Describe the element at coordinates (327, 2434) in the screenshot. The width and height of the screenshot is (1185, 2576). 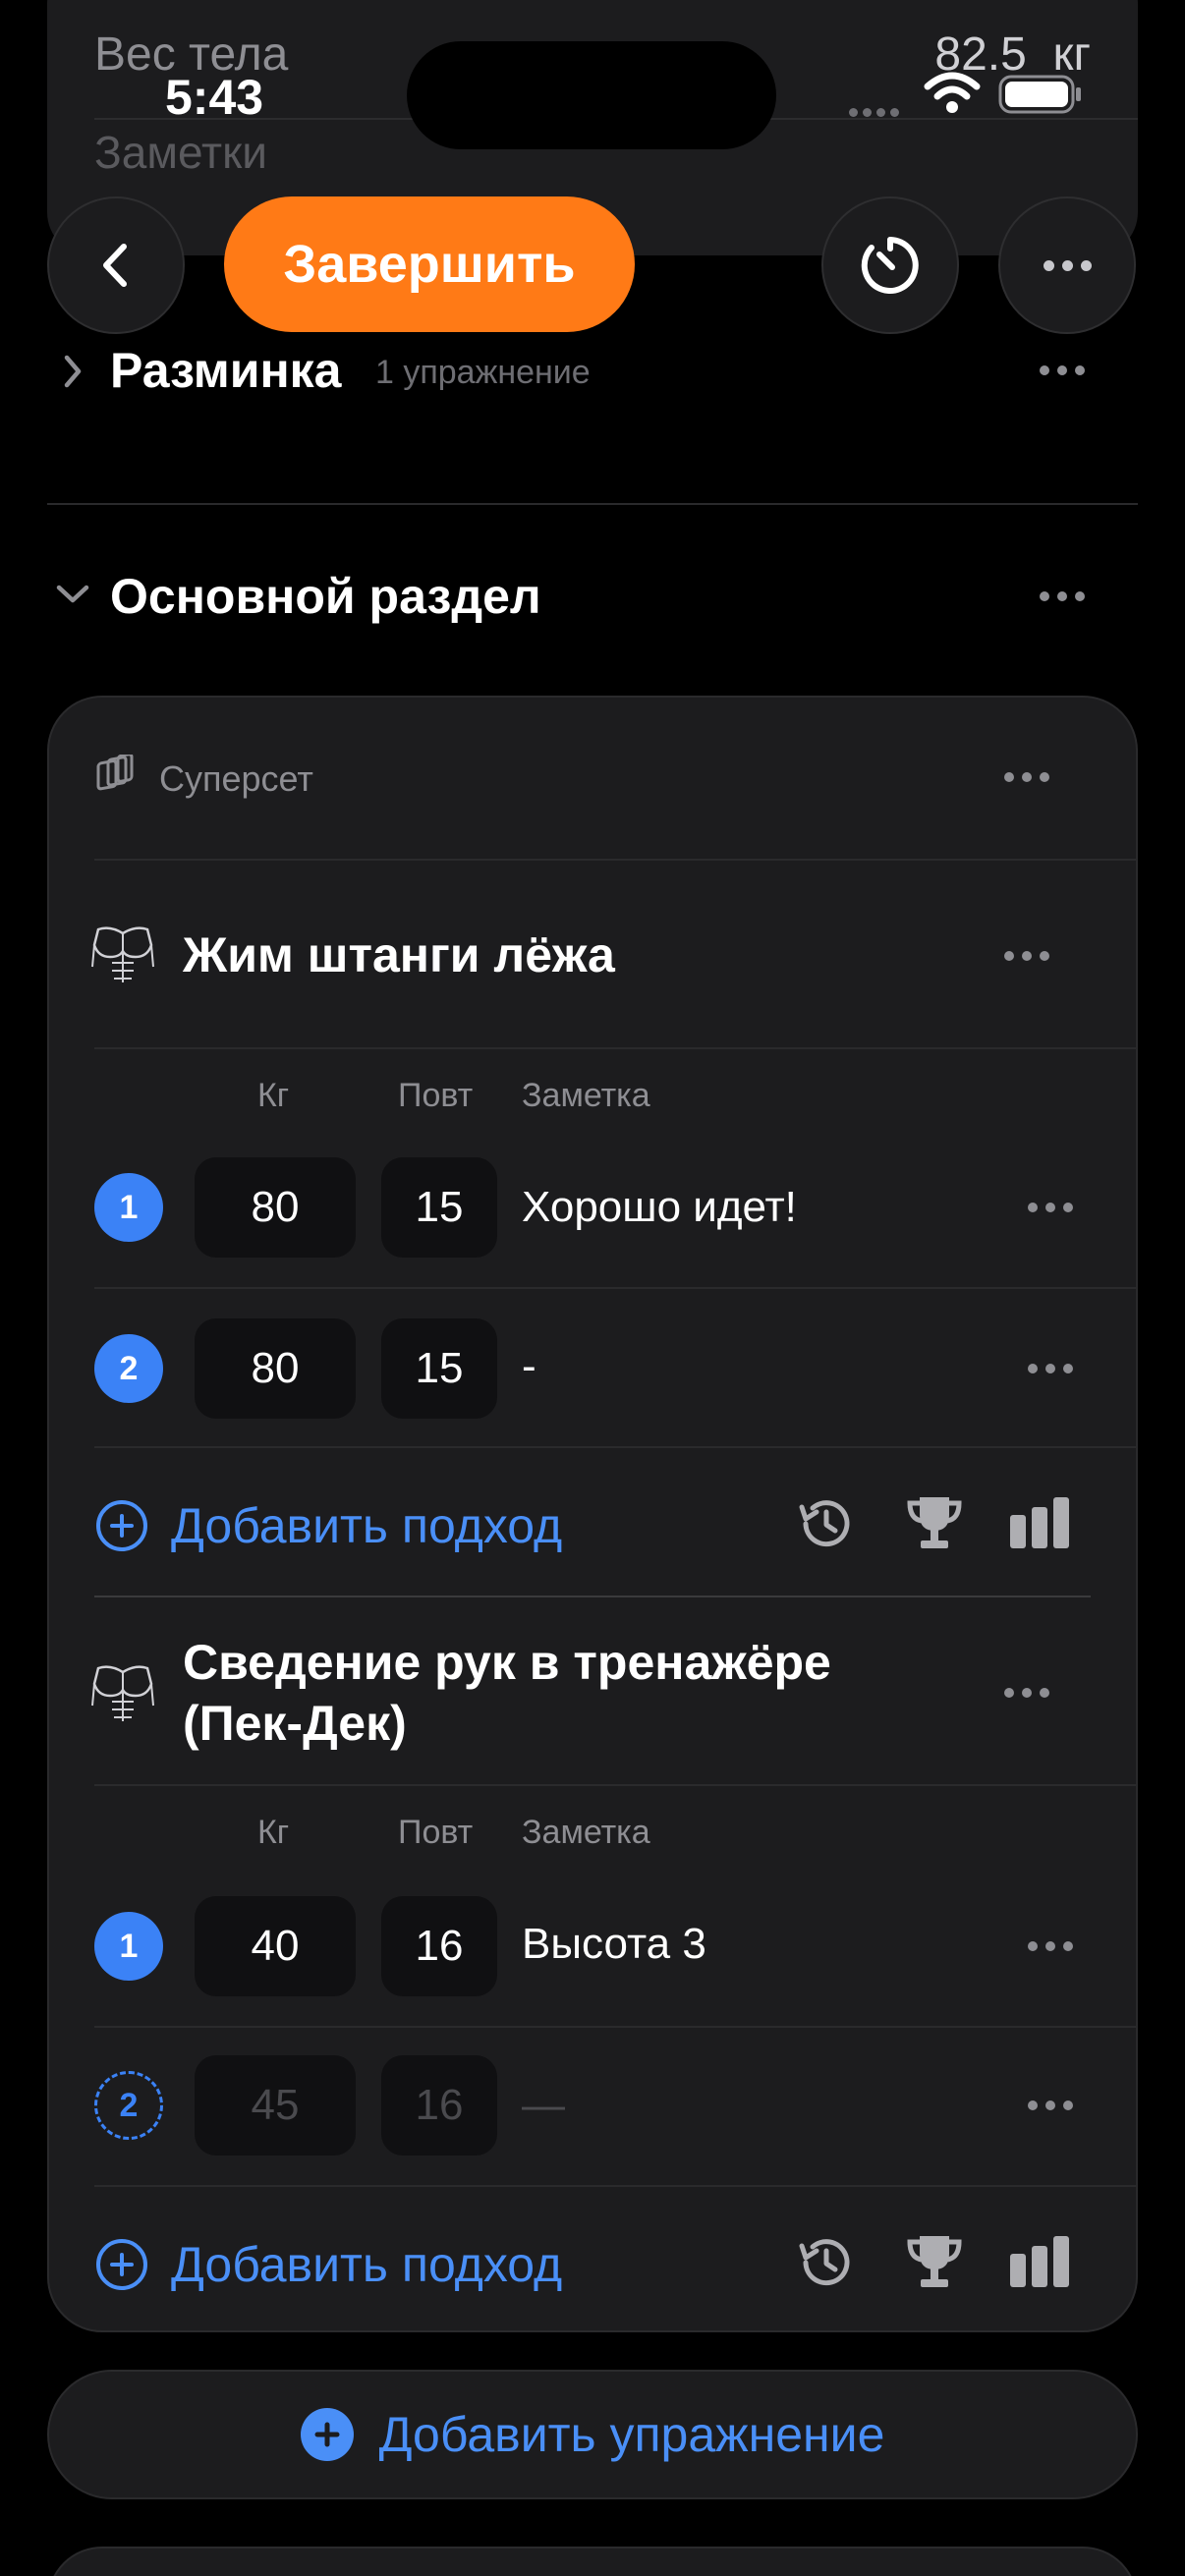
I see `plus-circle-filled-icon` at that location.